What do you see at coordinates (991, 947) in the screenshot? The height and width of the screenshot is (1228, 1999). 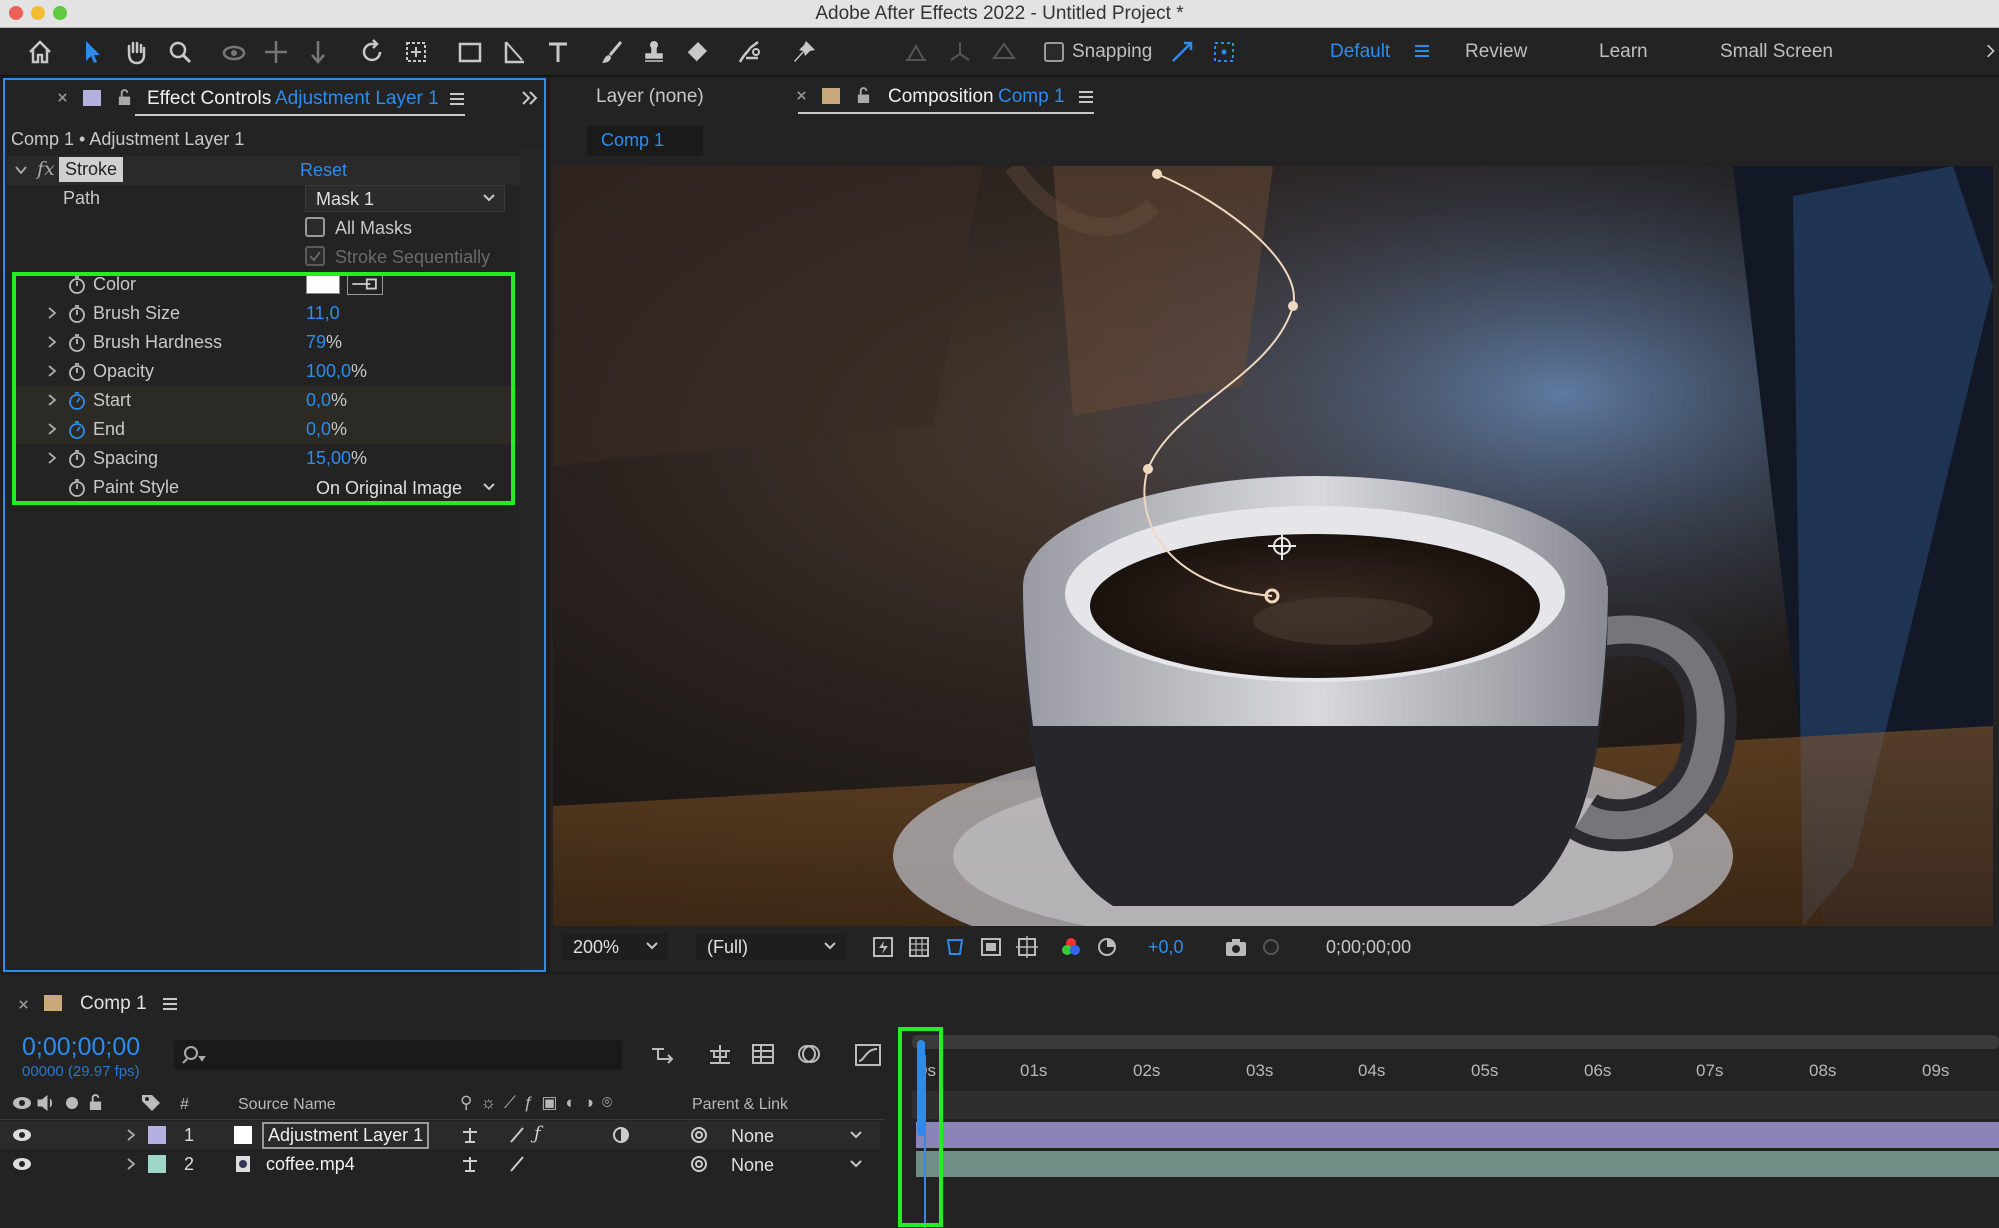 I see `region-of-interest-icon` at bounding box center [991, 947].